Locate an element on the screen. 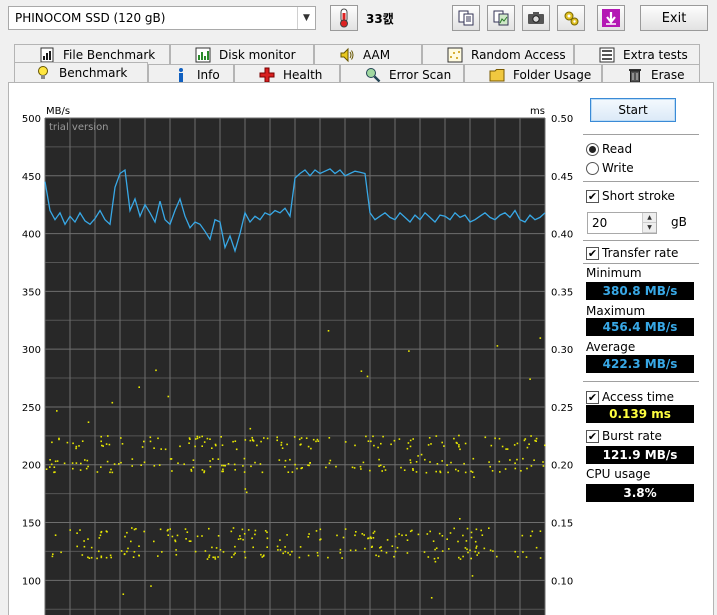 The width and height of the screenshot is (717, 615). right-tick-label: 0.40 is located at coordinates (562, 235).